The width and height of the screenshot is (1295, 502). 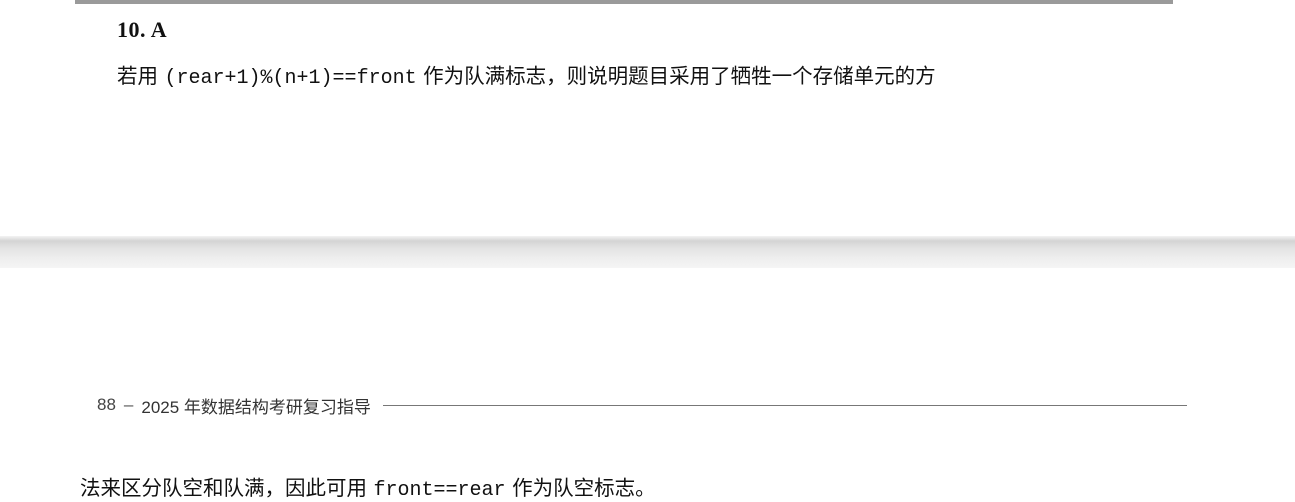 What do you see at coordinates (439, 490) in the screenshot?
I see `code-snippet-queue-empty: front==rear` at bounding box center [439, 490].